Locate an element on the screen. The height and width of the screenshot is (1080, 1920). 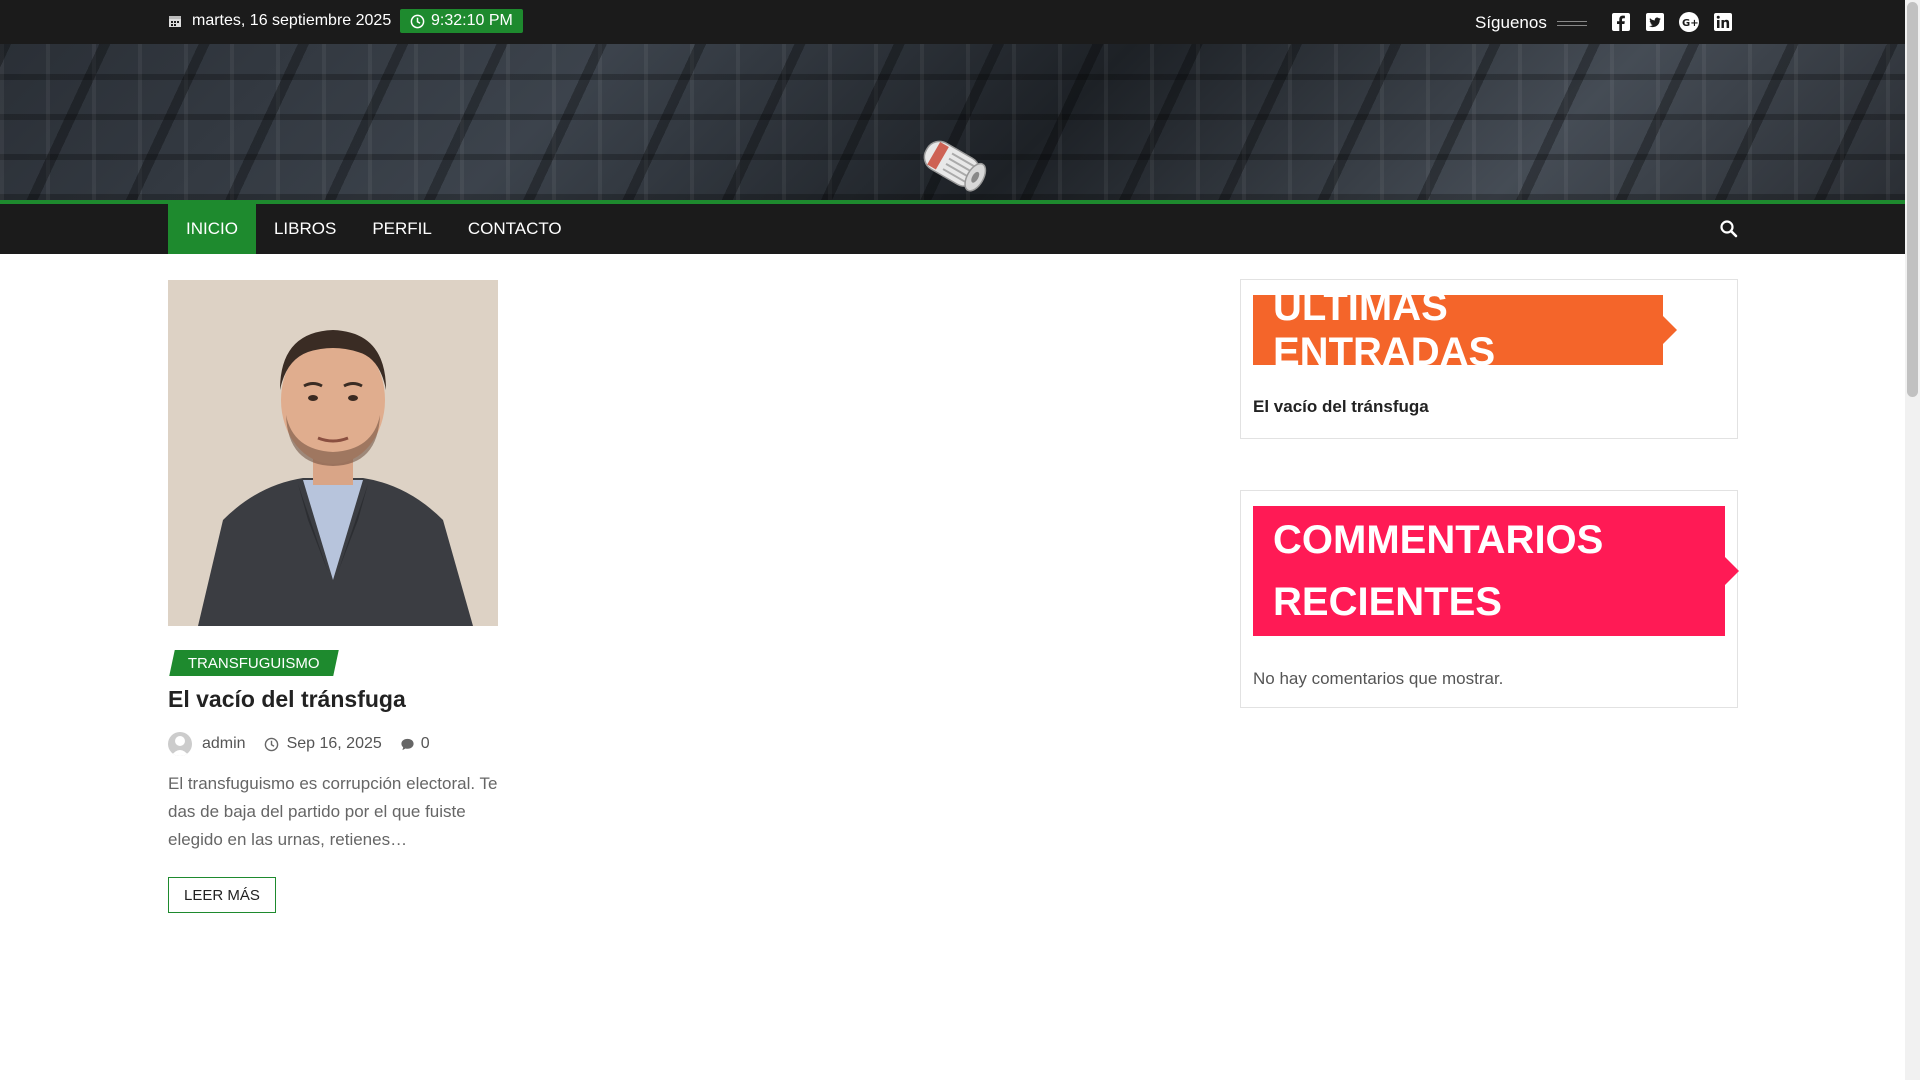
nav-item-inicio: INICIO is located at coordinates (212, 229).